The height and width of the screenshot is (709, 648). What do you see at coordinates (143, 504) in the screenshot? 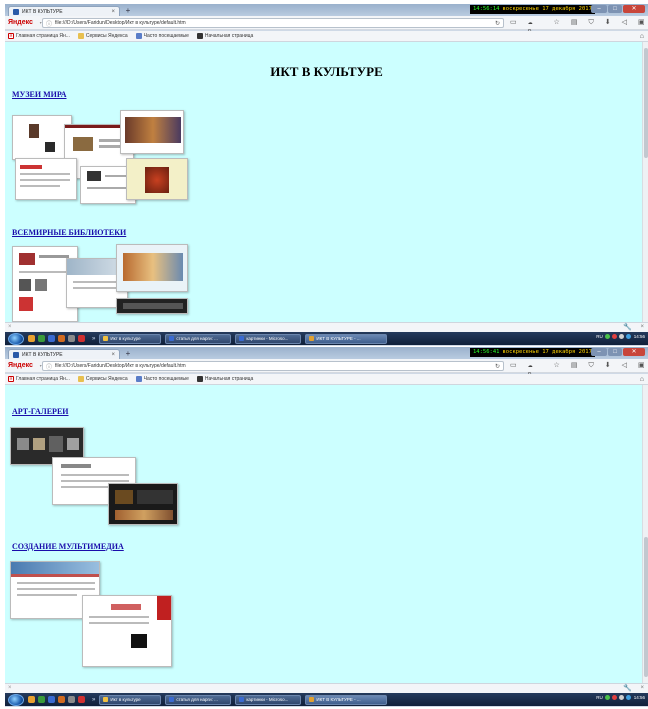
I see `gallery-screenshot` at bounding box center [143, 504].